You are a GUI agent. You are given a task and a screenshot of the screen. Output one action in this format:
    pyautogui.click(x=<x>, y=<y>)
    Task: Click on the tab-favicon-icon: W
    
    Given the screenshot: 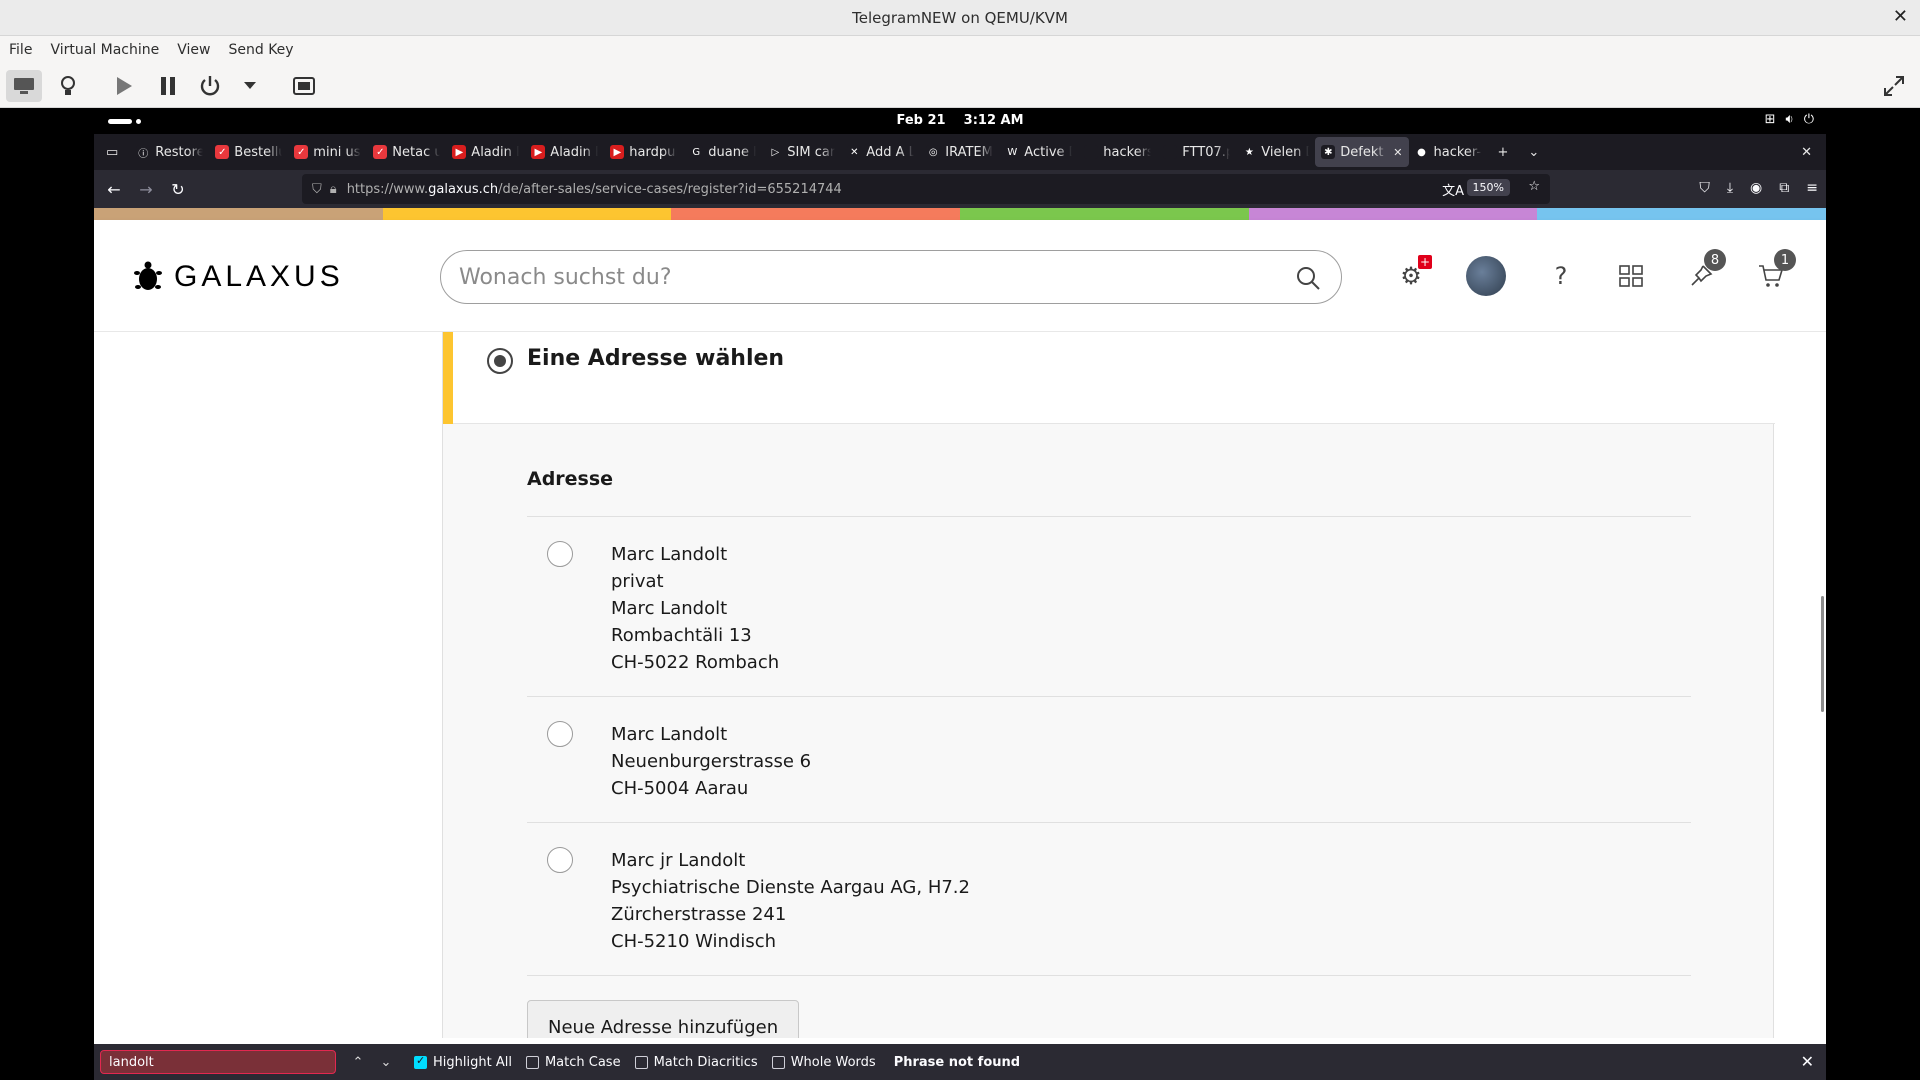 What is the action you would take?
    pyautogui.click(x=1012, y=152)
    